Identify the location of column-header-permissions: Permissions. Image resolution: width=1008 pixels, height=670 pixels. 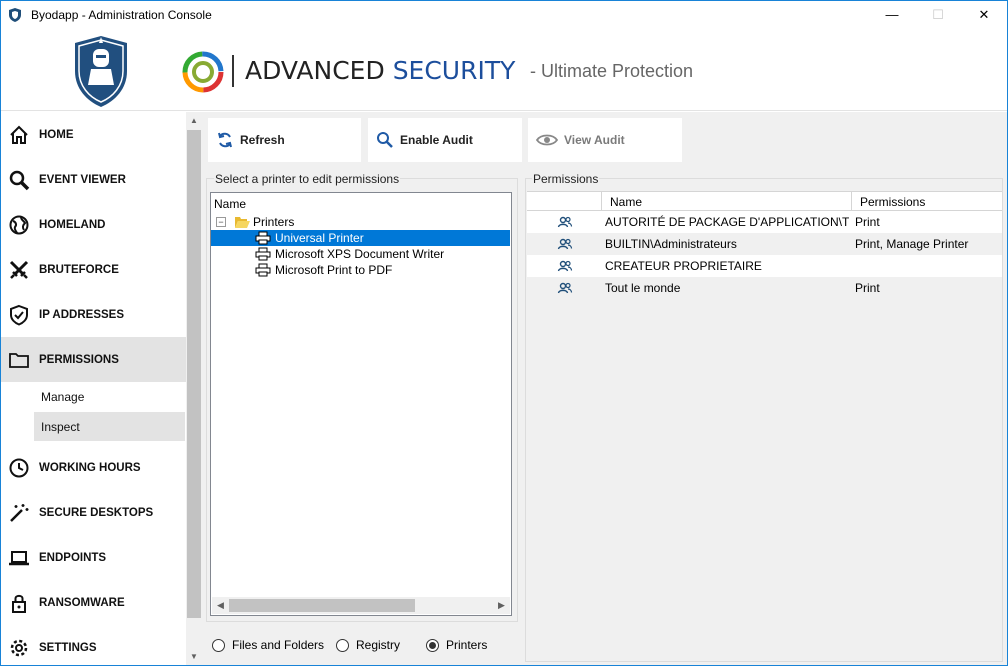
(926, 201).